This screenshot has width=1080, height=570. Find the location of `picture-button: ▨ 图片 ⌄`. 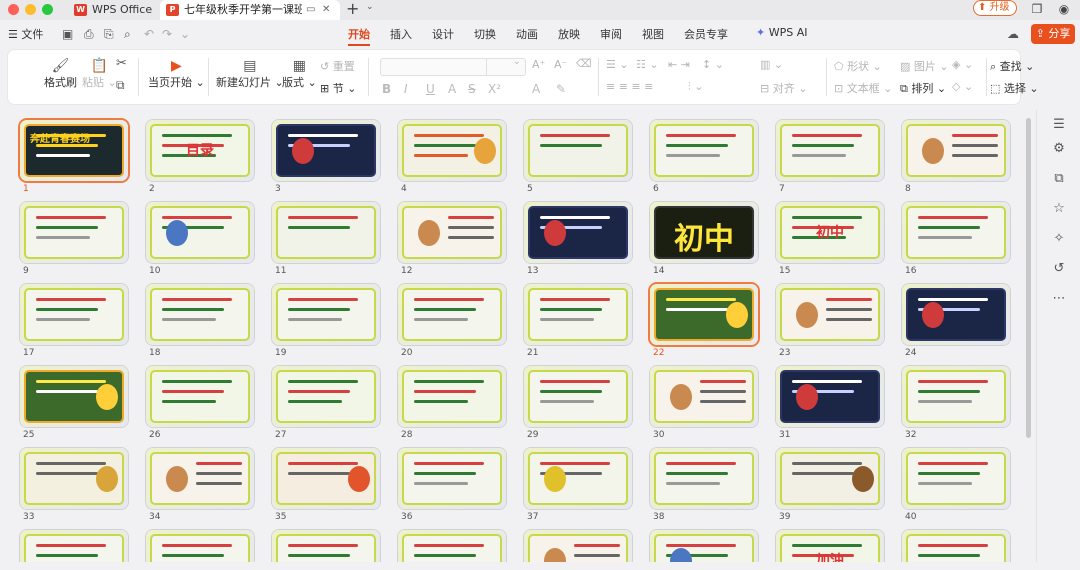

picture-button: ▨ 图片 ⌄ is located at coordinates (924, 66).